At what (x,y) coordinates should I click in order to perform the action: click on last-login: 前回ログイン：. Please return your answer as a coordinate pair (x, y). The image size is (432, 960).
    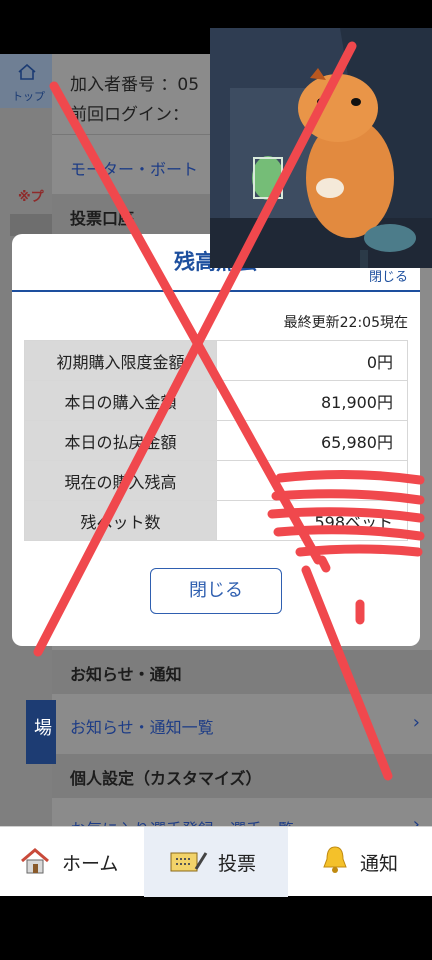
    Looking at the image, I should click on (129, 115).